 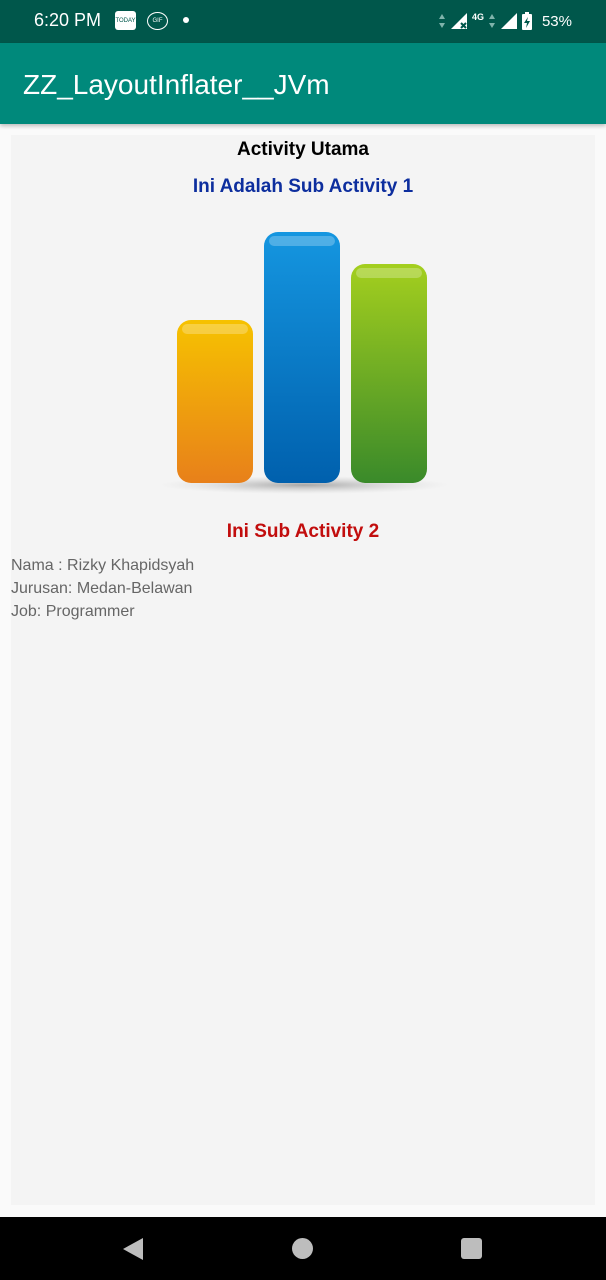 What do you see at coordinates (302, 357) in the screenshot?
I see `chart-bar-blue` at bounding box center [302, 357].